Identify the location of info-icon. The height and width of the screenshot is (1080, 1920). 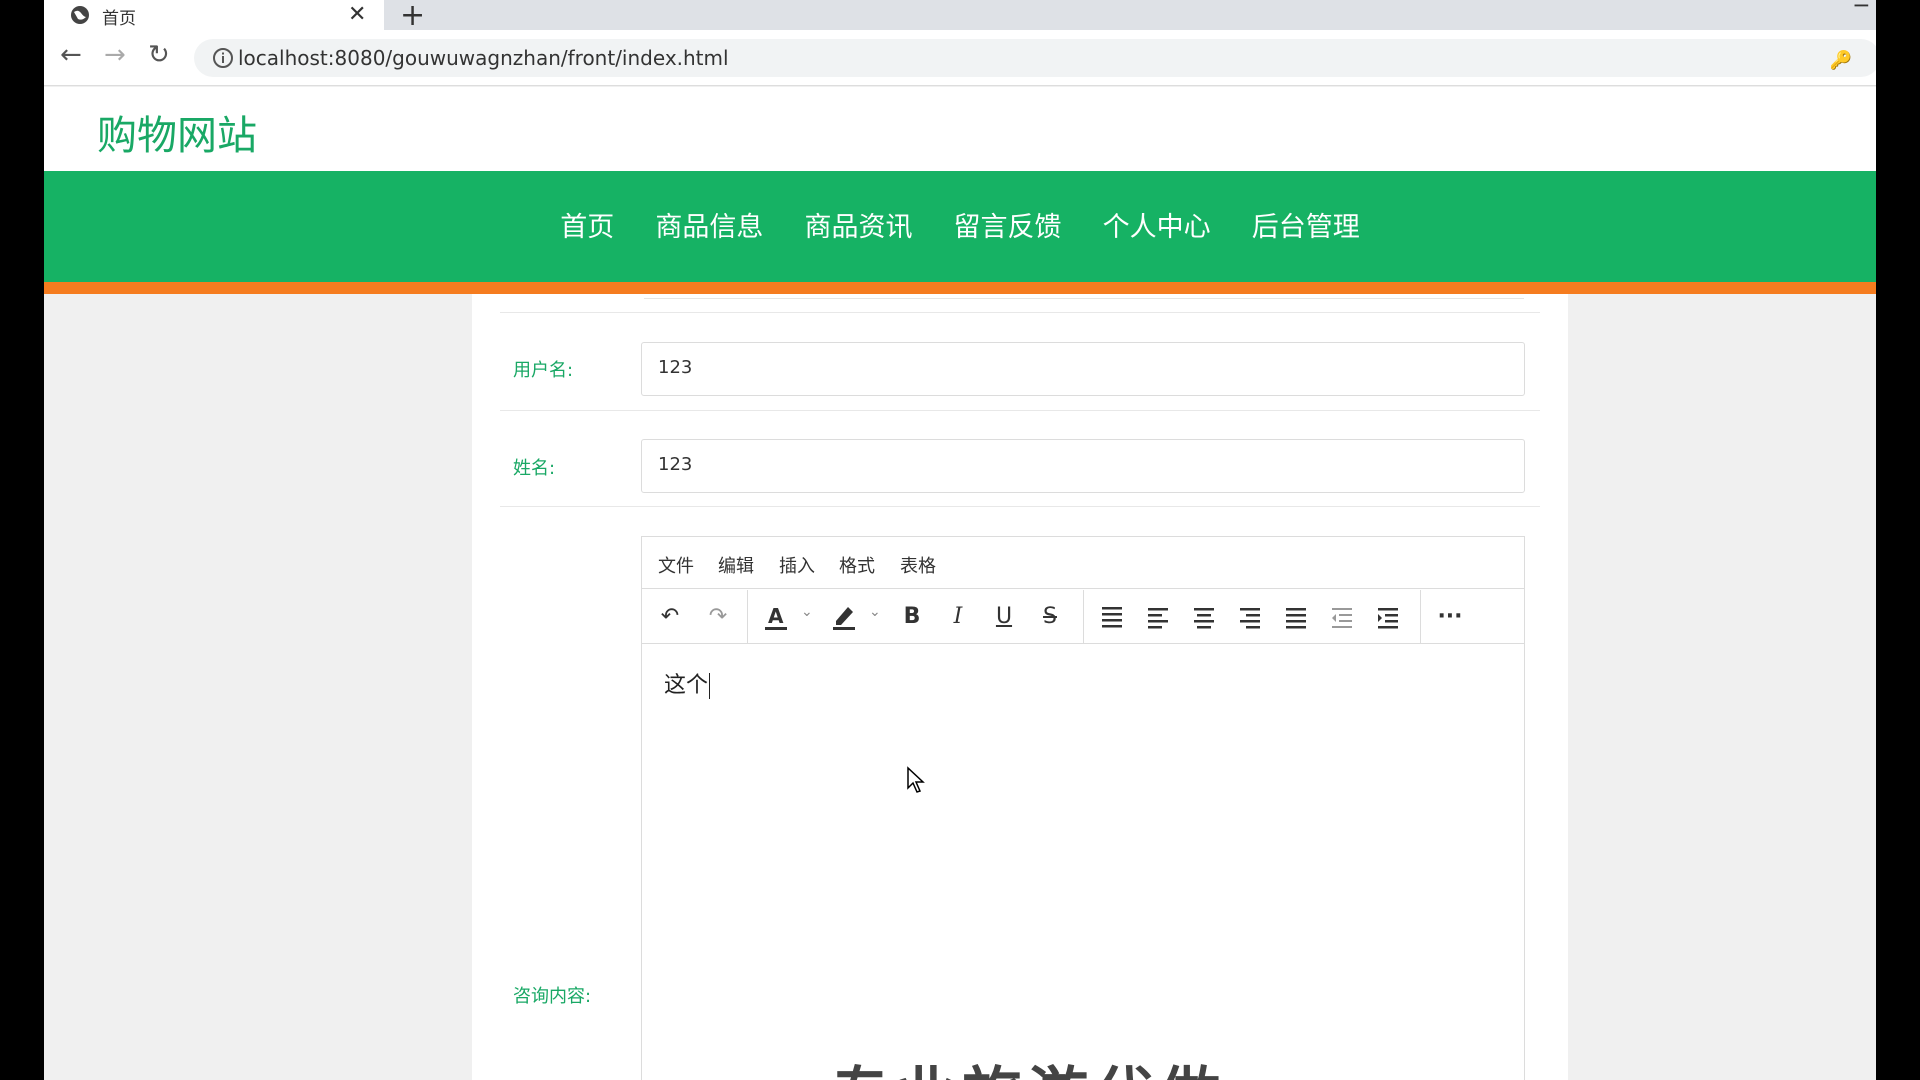
(223, 58).